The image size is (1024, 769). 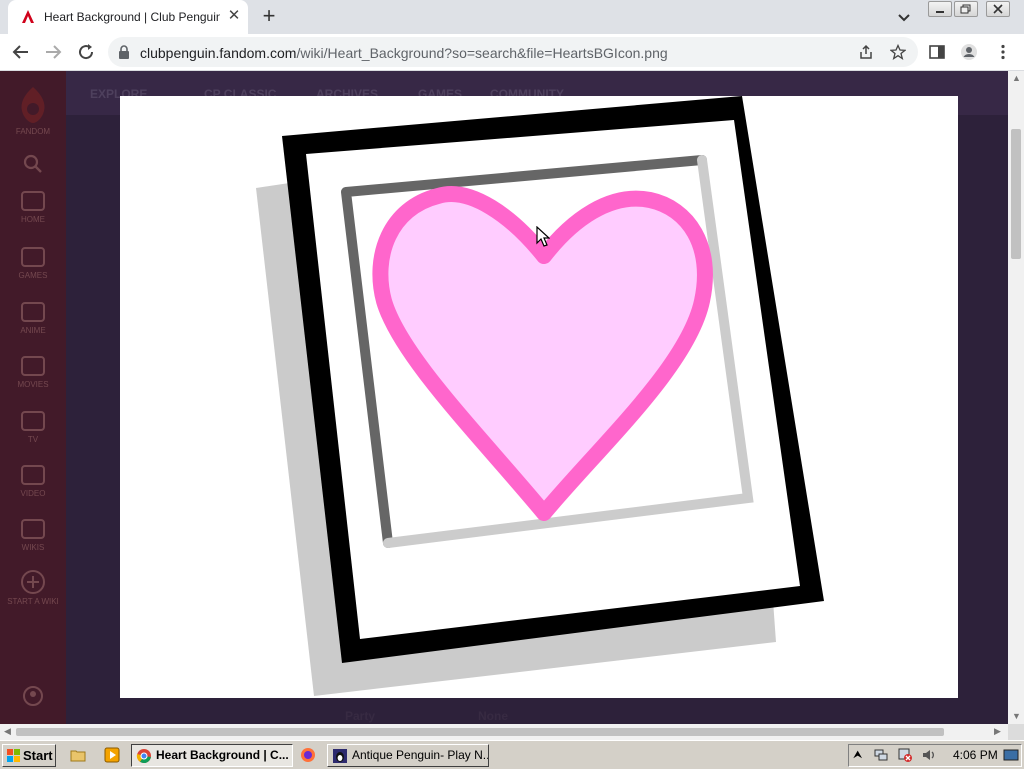 I want to click on tab-search-chevron-icon, so click(x=904, y=17).